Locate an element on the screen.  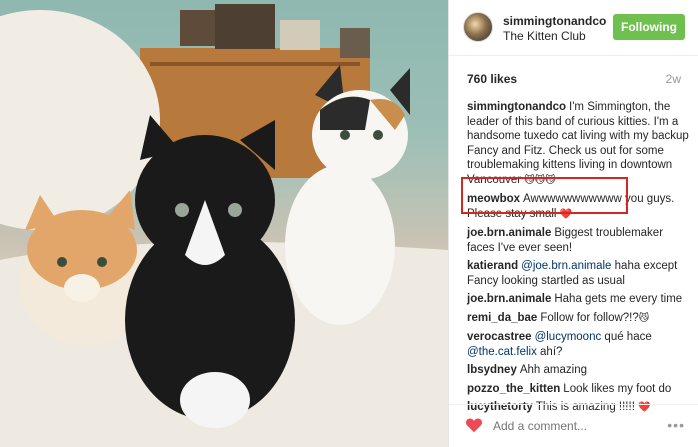
comment-mention: @lucymoonc is located at coordinates (568, 337).